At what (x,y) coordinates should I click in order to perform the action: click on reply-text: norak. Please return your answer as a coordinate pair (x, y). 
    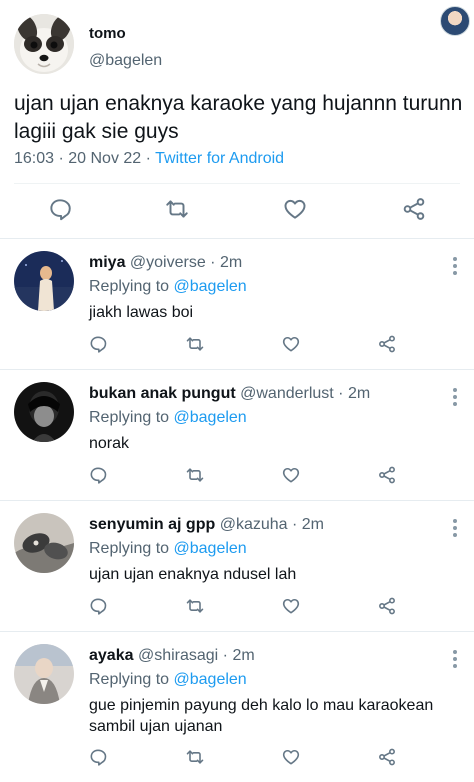
    Looking at the image, I should click on (109, 443).